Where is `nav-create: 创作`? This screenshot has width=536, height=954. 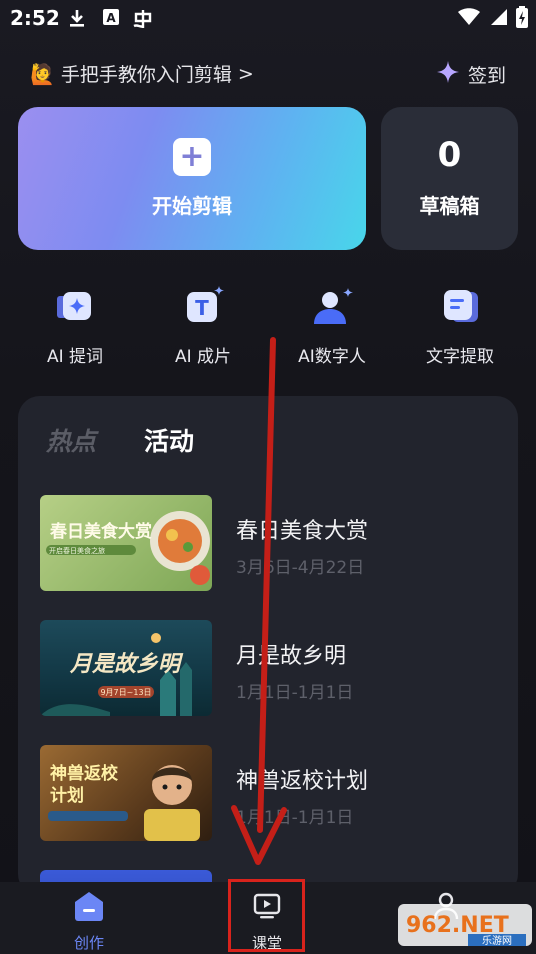 nav-create: 创作 is located at coordinates (89, 921).